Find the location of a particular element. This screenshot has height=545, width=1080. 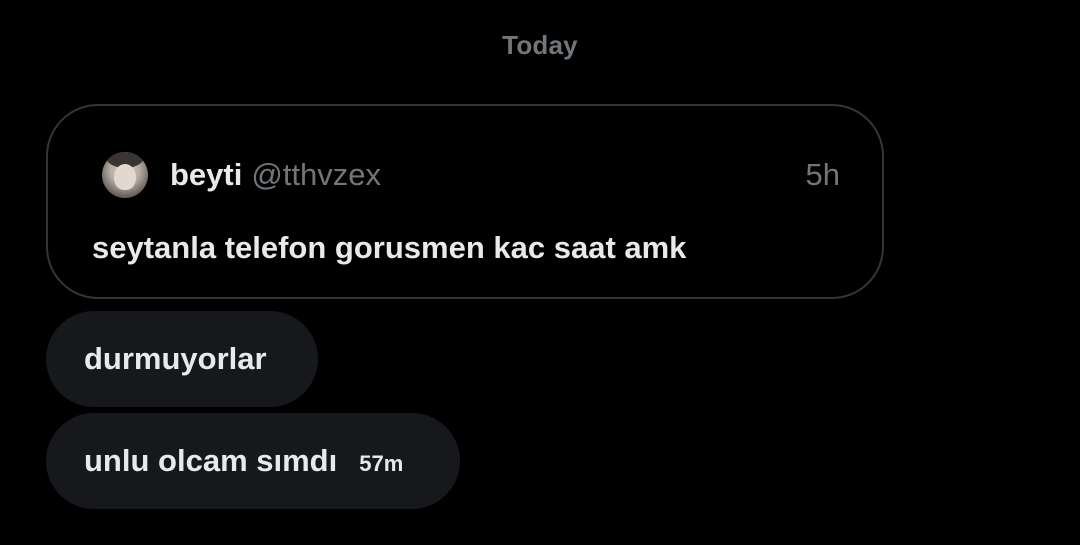

avatar-face-shape is located at coordinates (125, 177).